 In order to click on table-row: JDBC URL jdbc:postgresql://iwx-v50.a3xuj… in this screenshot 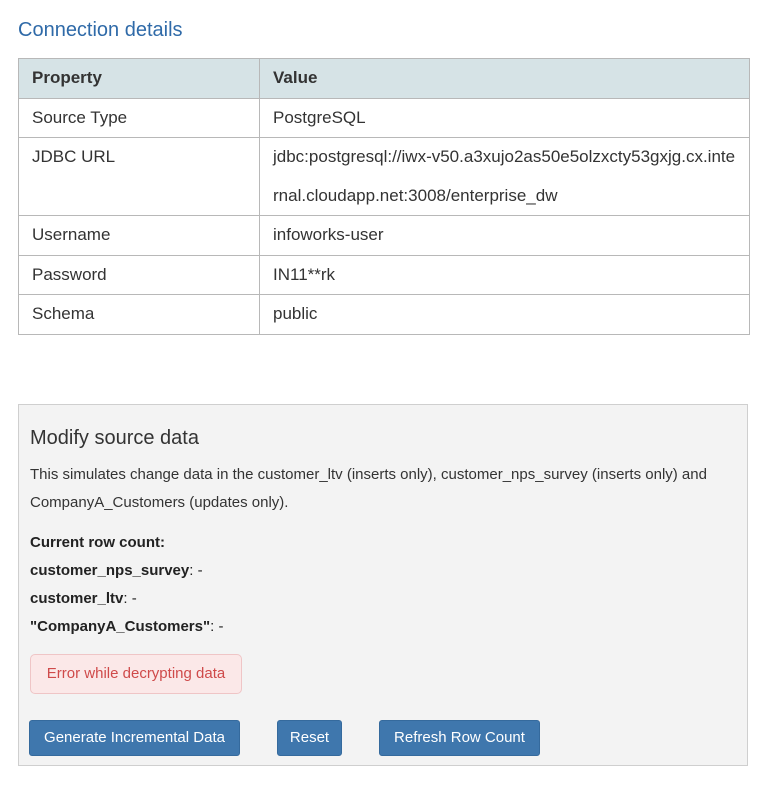, I will do `click(384, 176)`.